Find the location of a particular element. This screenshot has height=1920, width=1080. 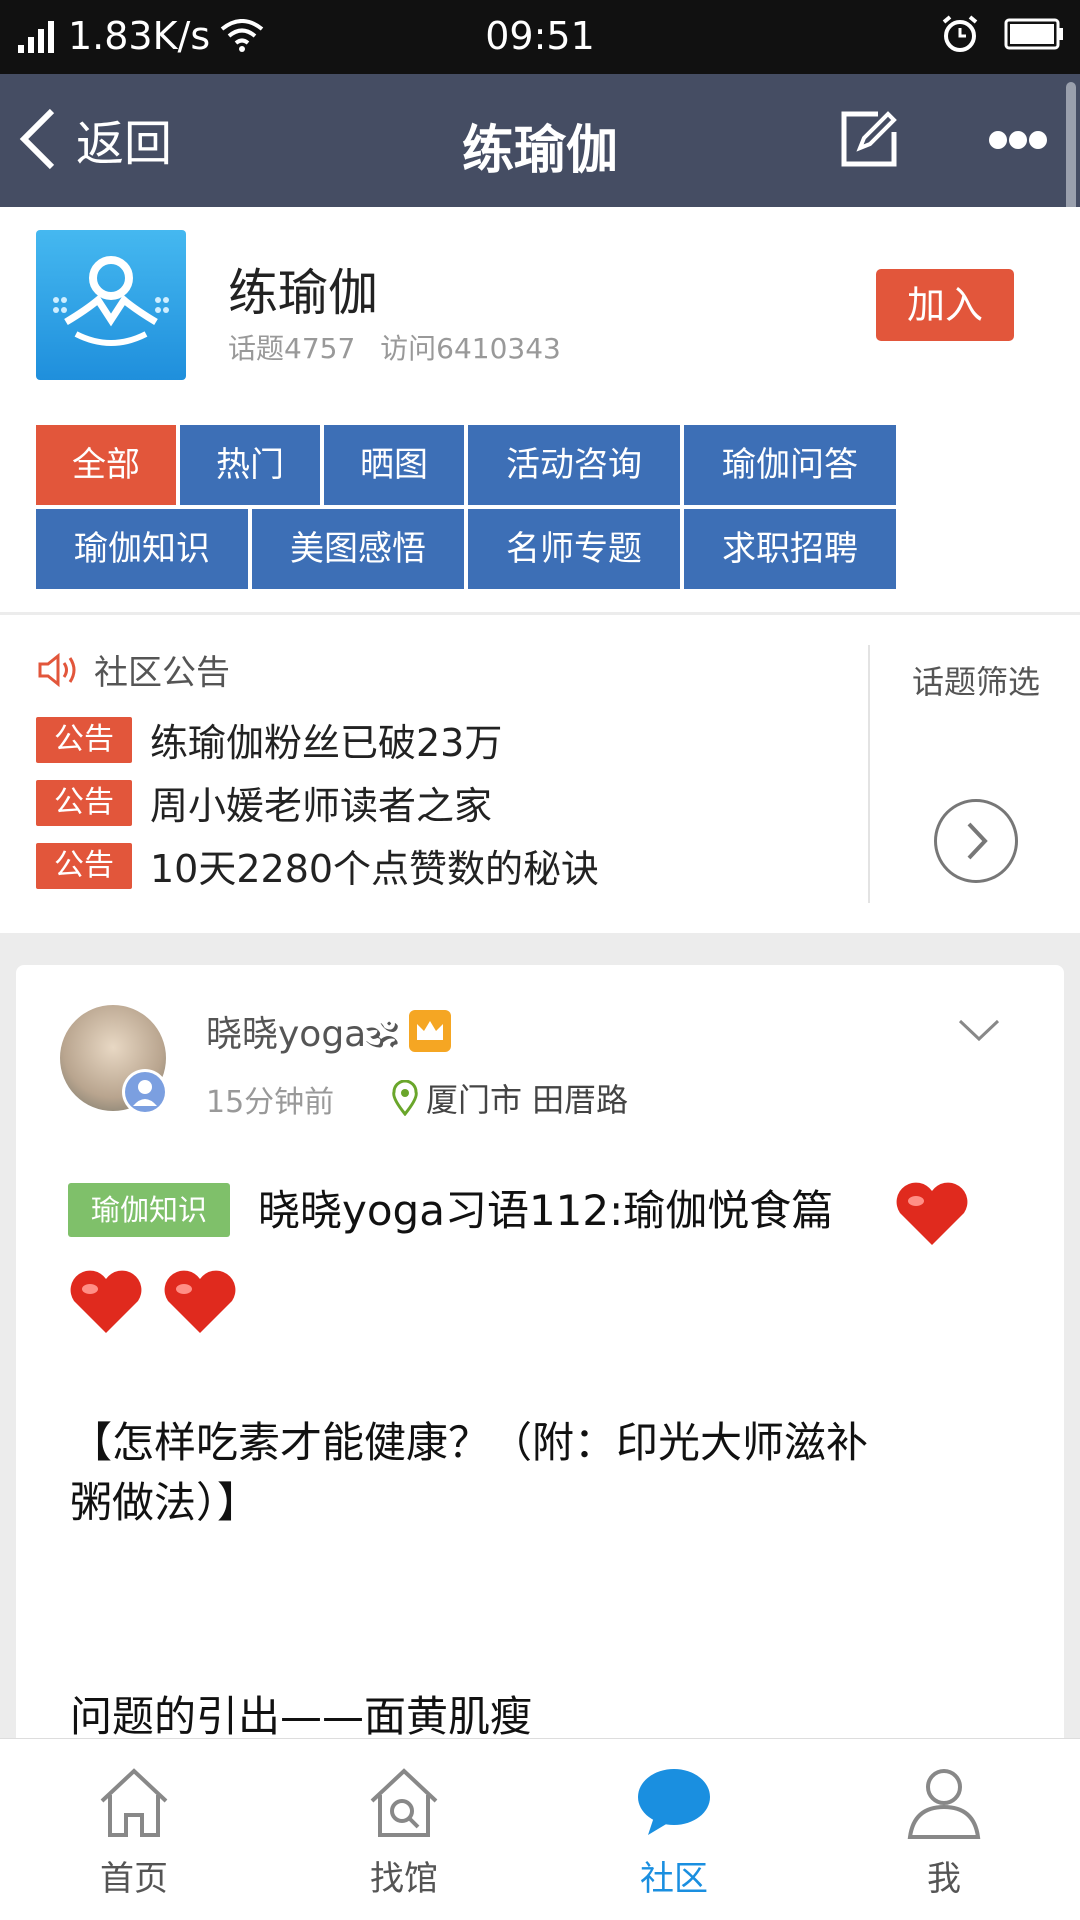

tag-all: 全部 is located at coordinates (106, 465).